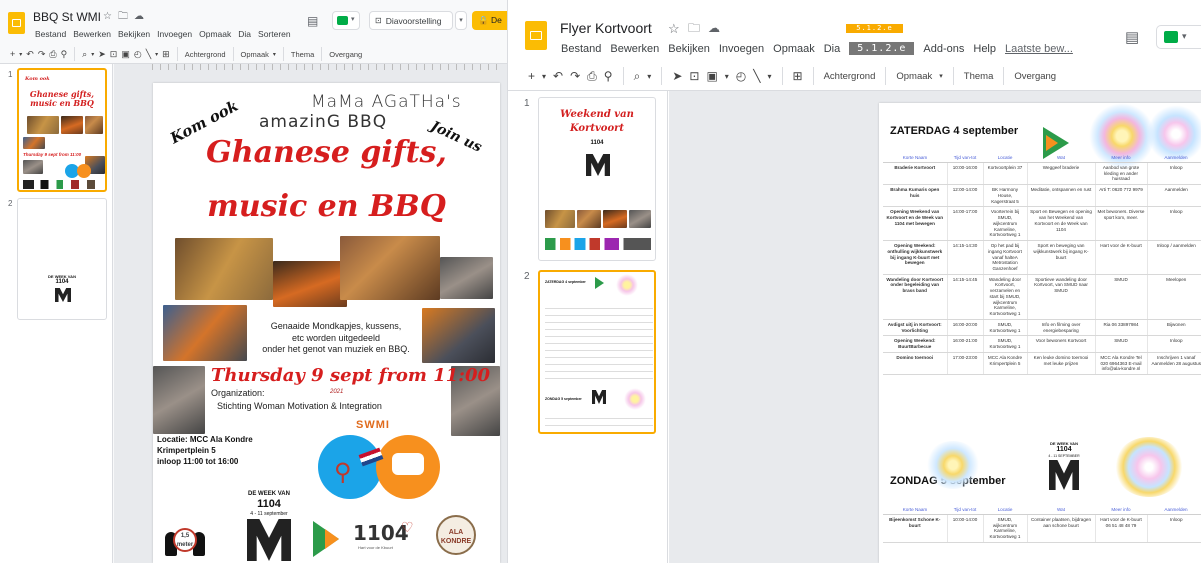  Describe the element at coordinates (882, 48) in the screenshot. I see `menu-highlight: 5.1.2.e` at that location.